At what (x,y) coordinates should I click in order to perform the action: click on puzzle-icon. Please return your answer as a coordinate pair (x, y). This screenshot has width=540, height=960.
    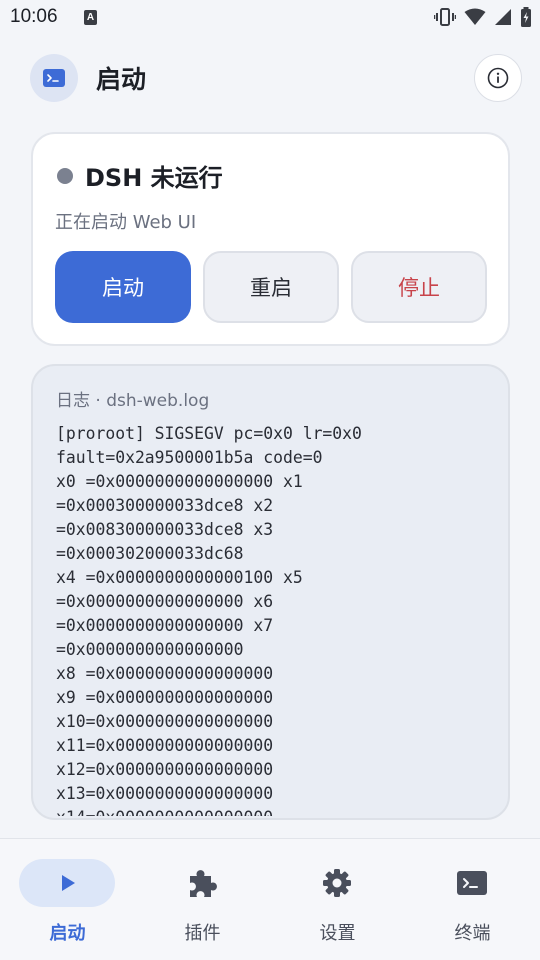
    Looking at the image, I should click on (203, 883).